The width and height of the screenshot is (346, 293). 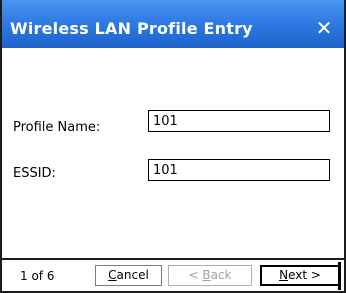 What do you see at coordinates (34, 173) in the screenshot?
I see `essid-label: ESSID:` at bounding box center [34, 173].